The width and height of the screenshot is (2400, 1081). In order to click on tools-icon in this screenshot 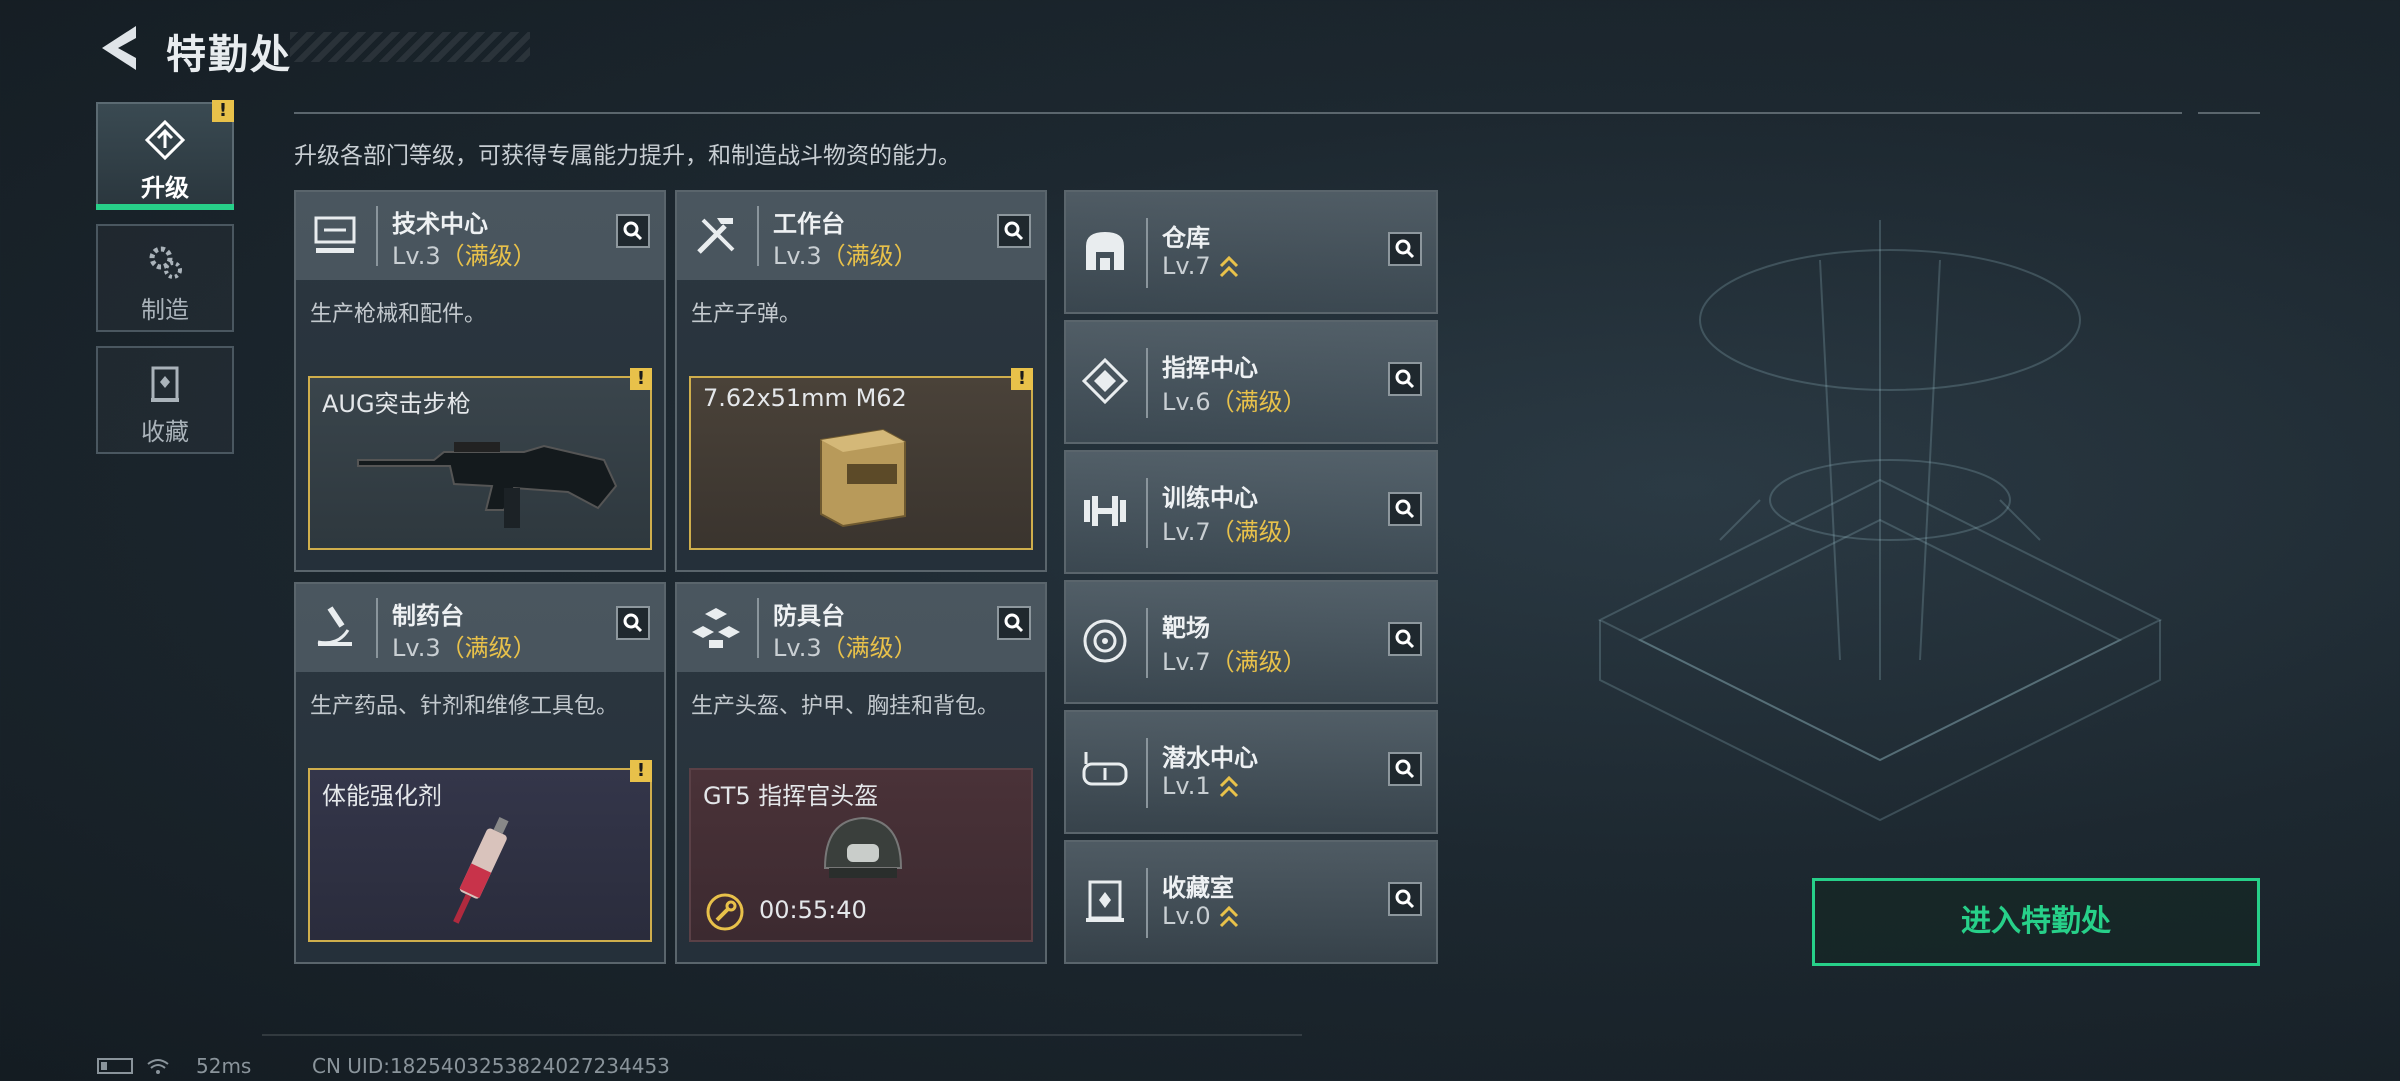, I will do `click(716, 236)`.